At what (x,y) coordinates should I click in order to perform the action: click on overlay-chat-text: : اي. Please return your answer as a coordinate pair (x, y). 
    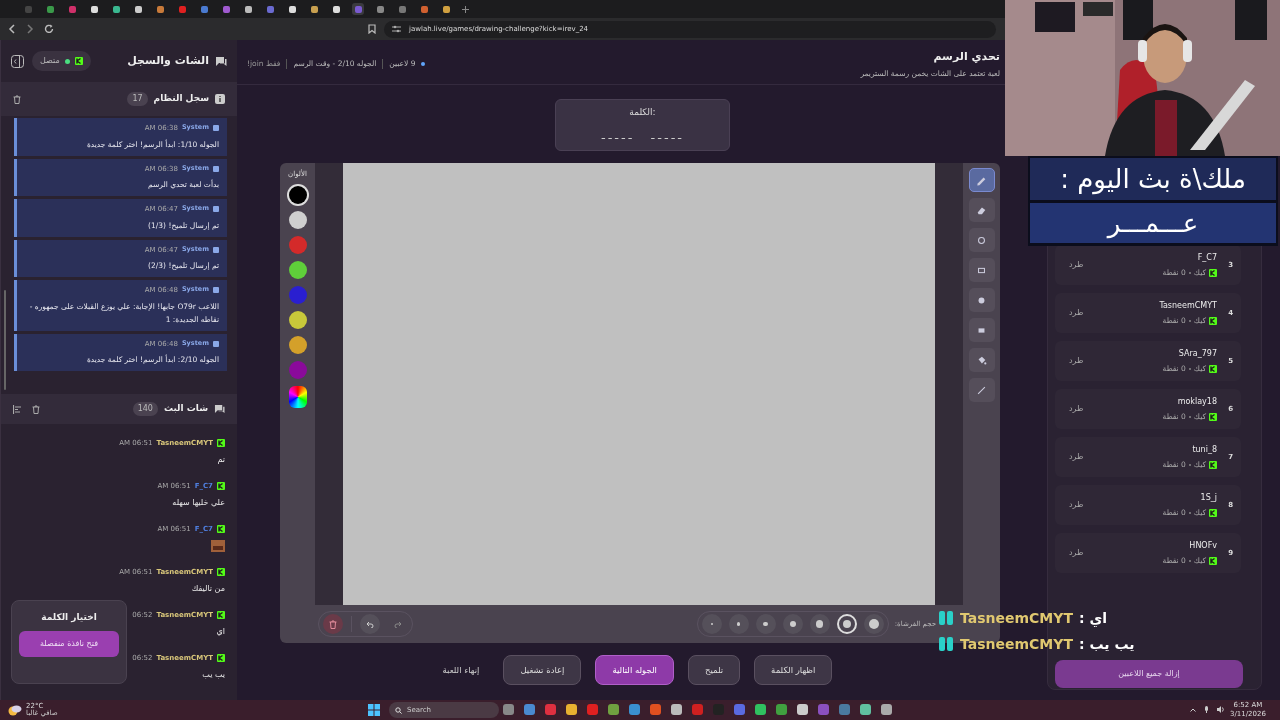
    Looking at the image, I should click on (1093, 618).